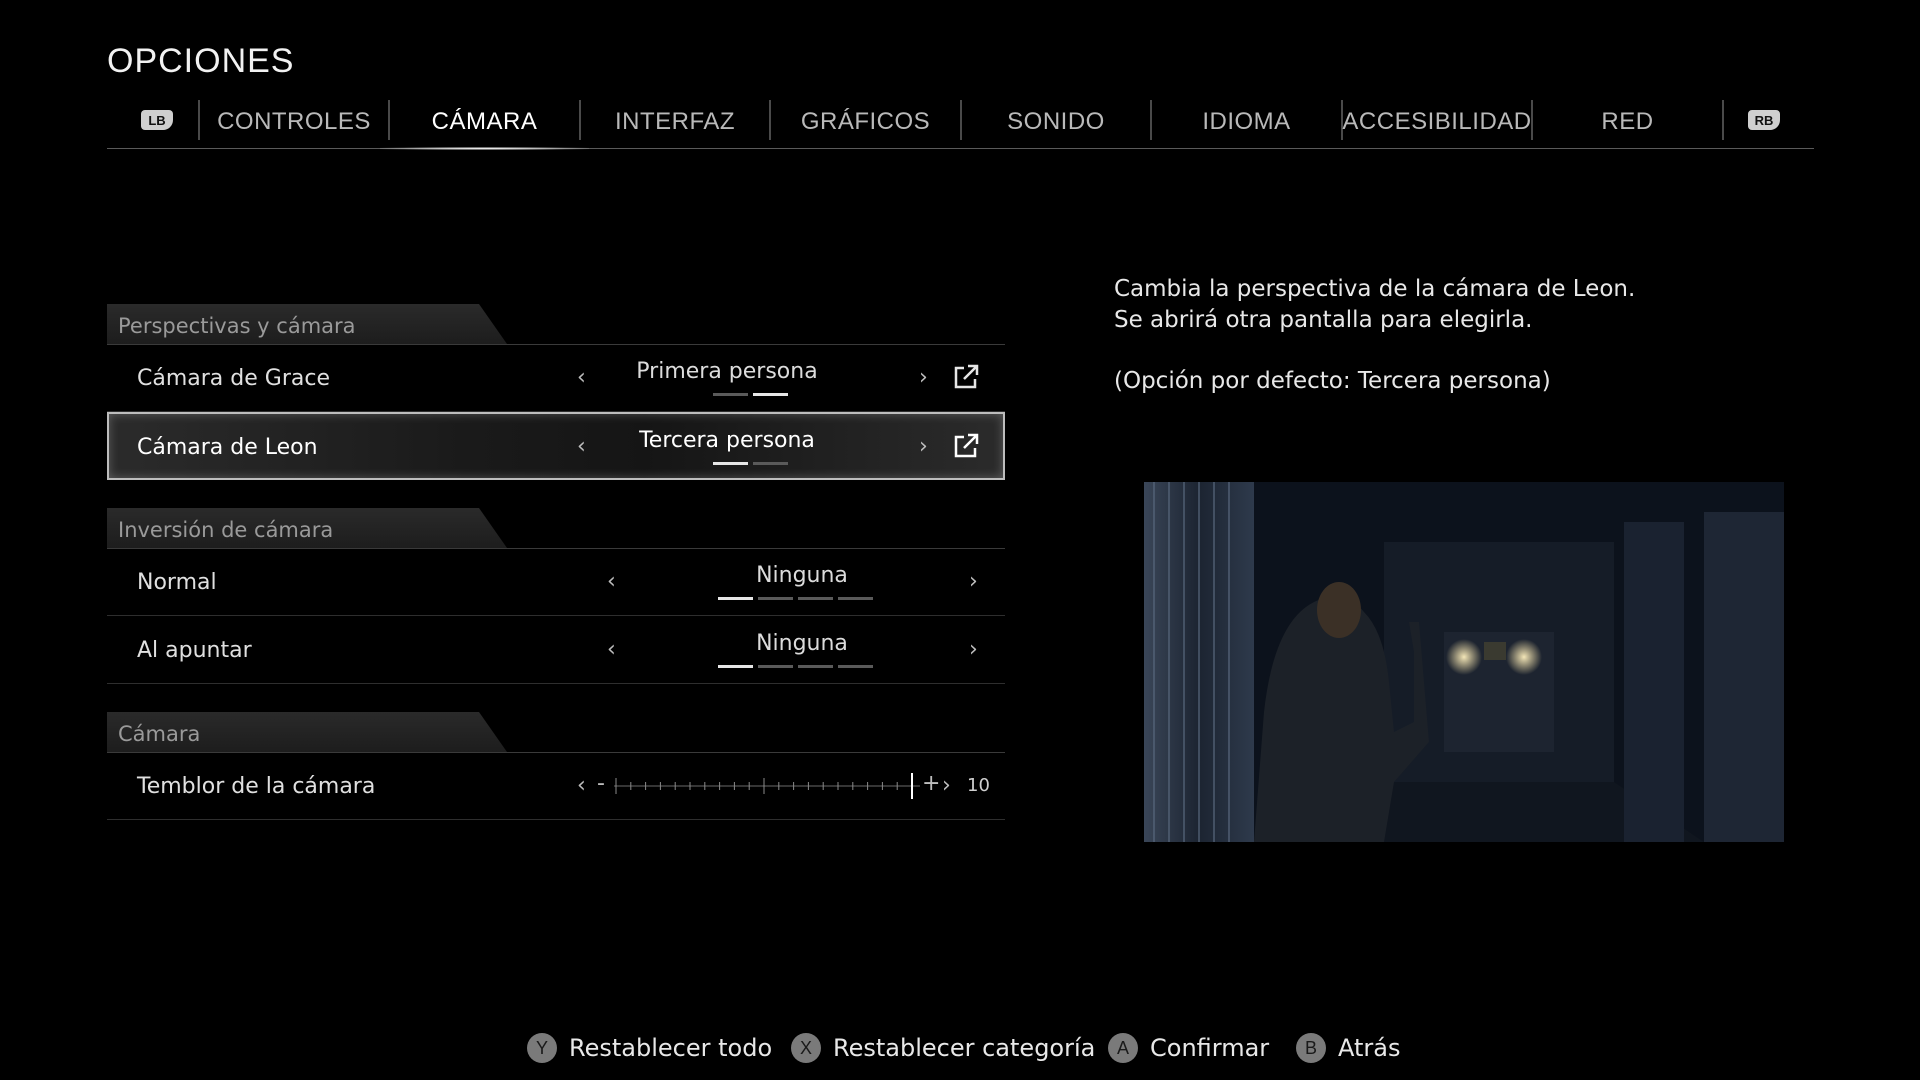 Image resolution: width=1920 pixels, height=1080 pixels. I want to click on back-button: B Atrás, so click(1348, 1048).